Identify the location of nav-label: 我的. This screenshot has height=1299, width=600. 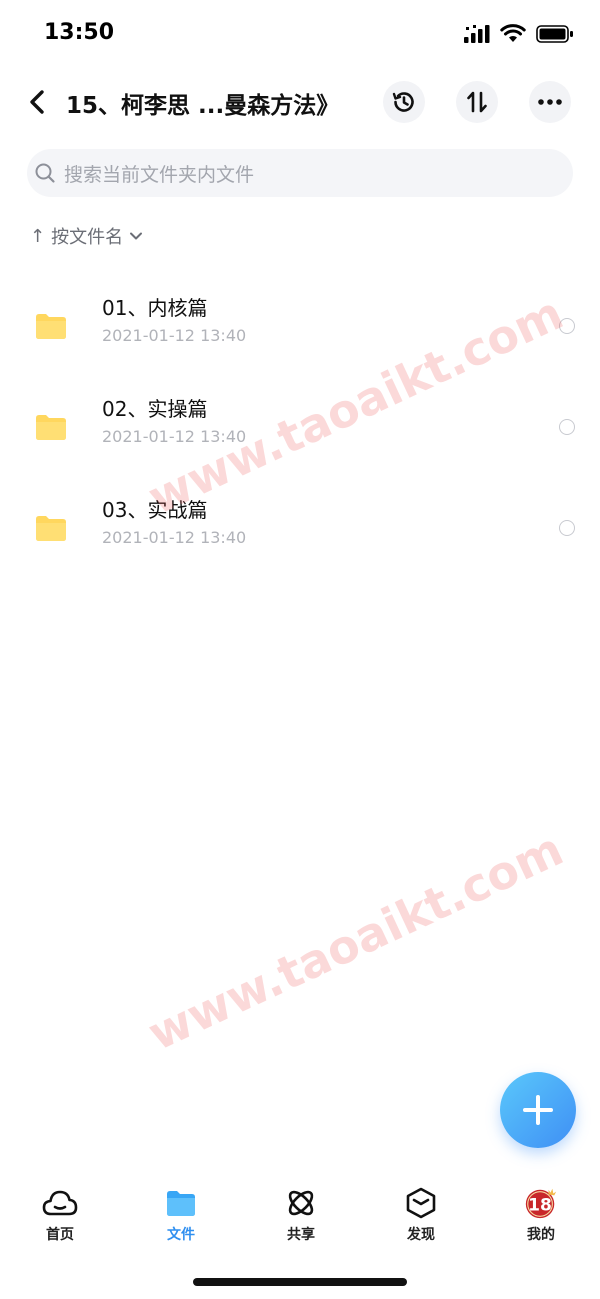
(541, 1235).